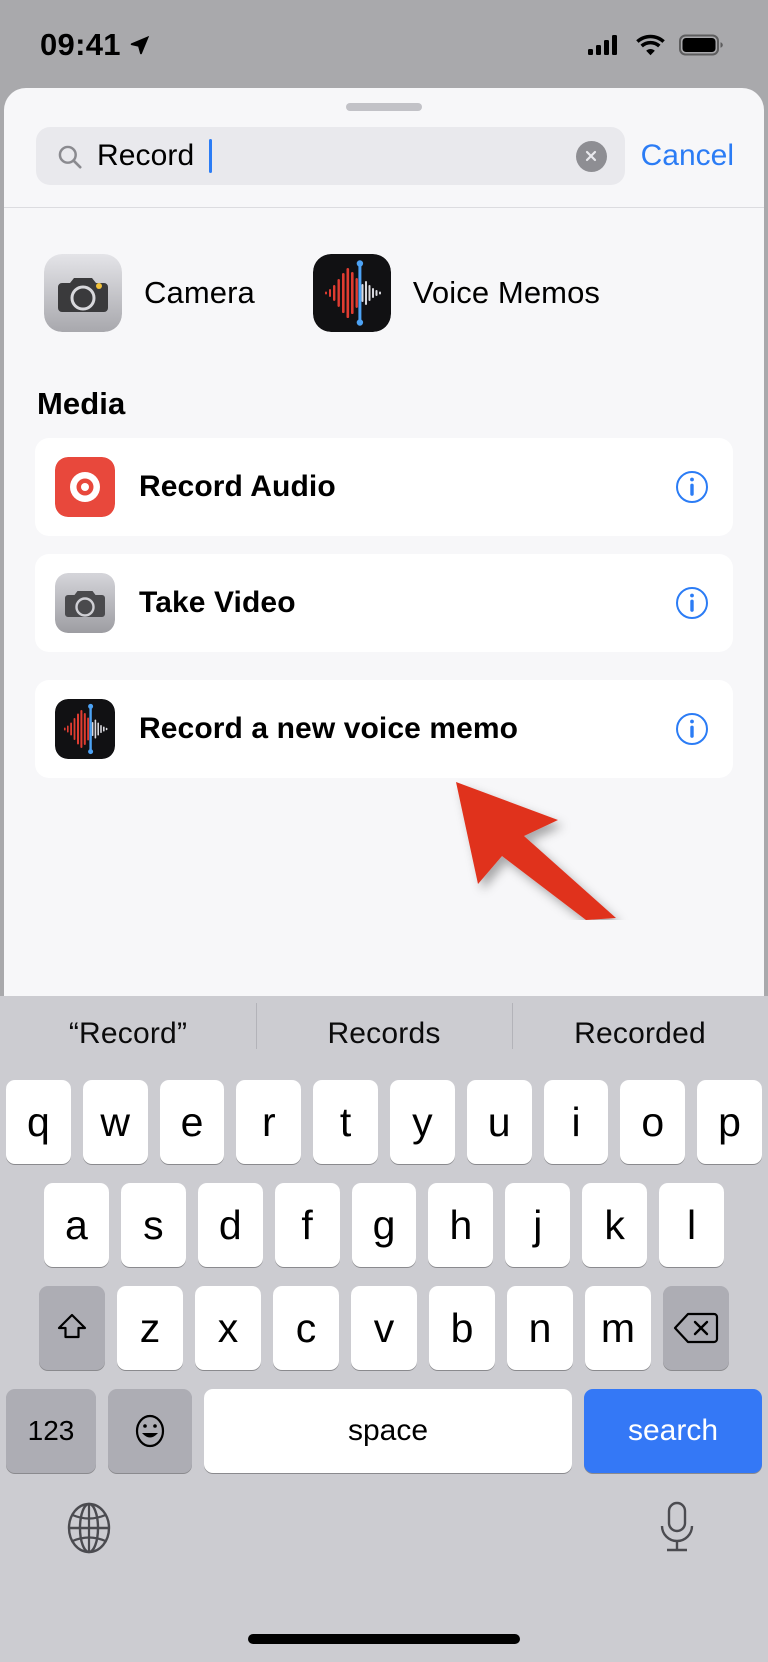  What do you see at coordinates (640, 1027) in the screenshot?
I see `prediction-candidate-2: Recorded` at bounding box center [640, 1027].